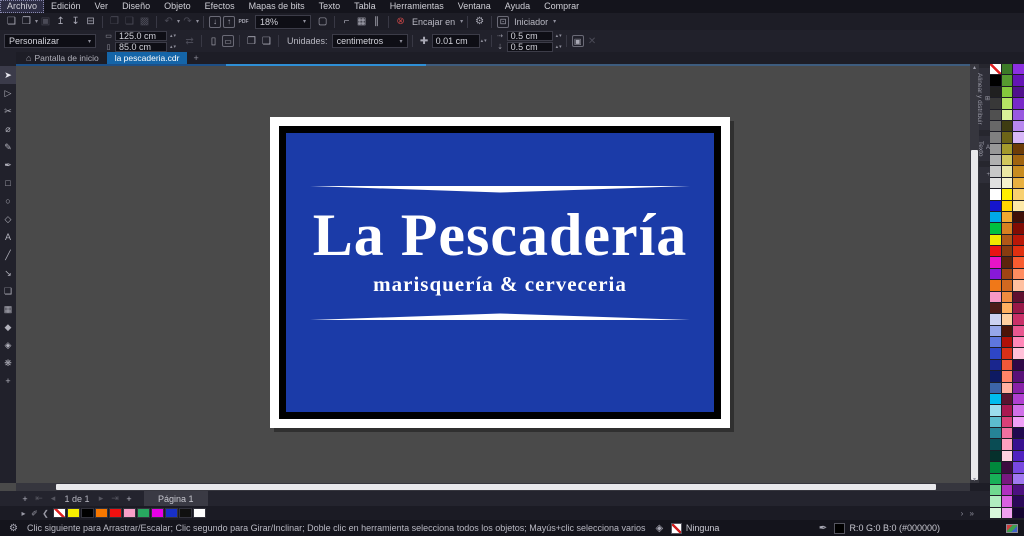  What do you see at coordinates (8, 363) in the screenshot?
I see `smart-fill-tool: ❋` at bounding box center [8, 363].